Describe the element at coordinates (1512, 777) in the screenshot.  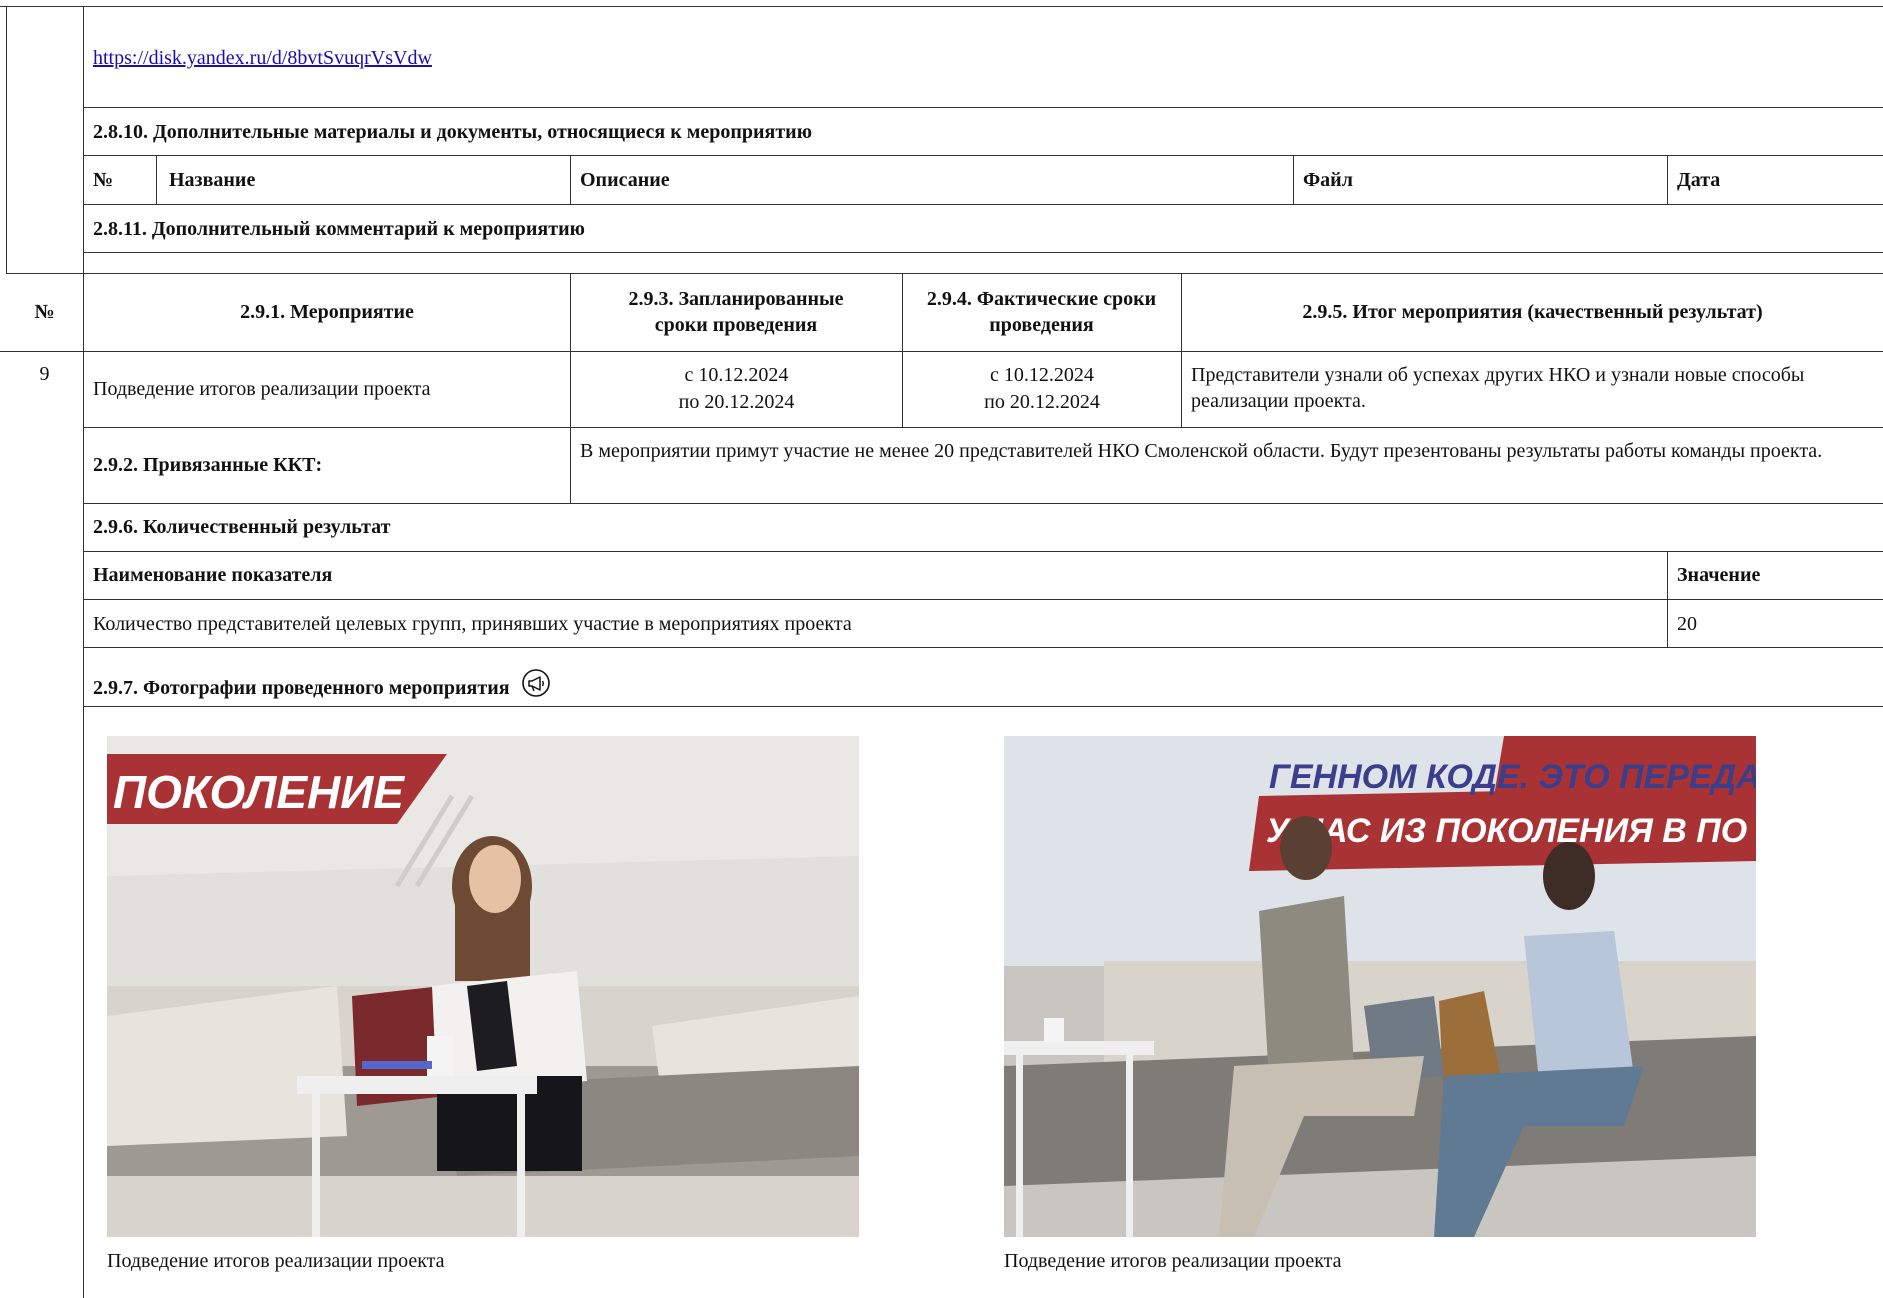
I see `banner-text-2a: ГЕННОМ КОДЕ. ЭТО ПЕРЕДА` at that location.